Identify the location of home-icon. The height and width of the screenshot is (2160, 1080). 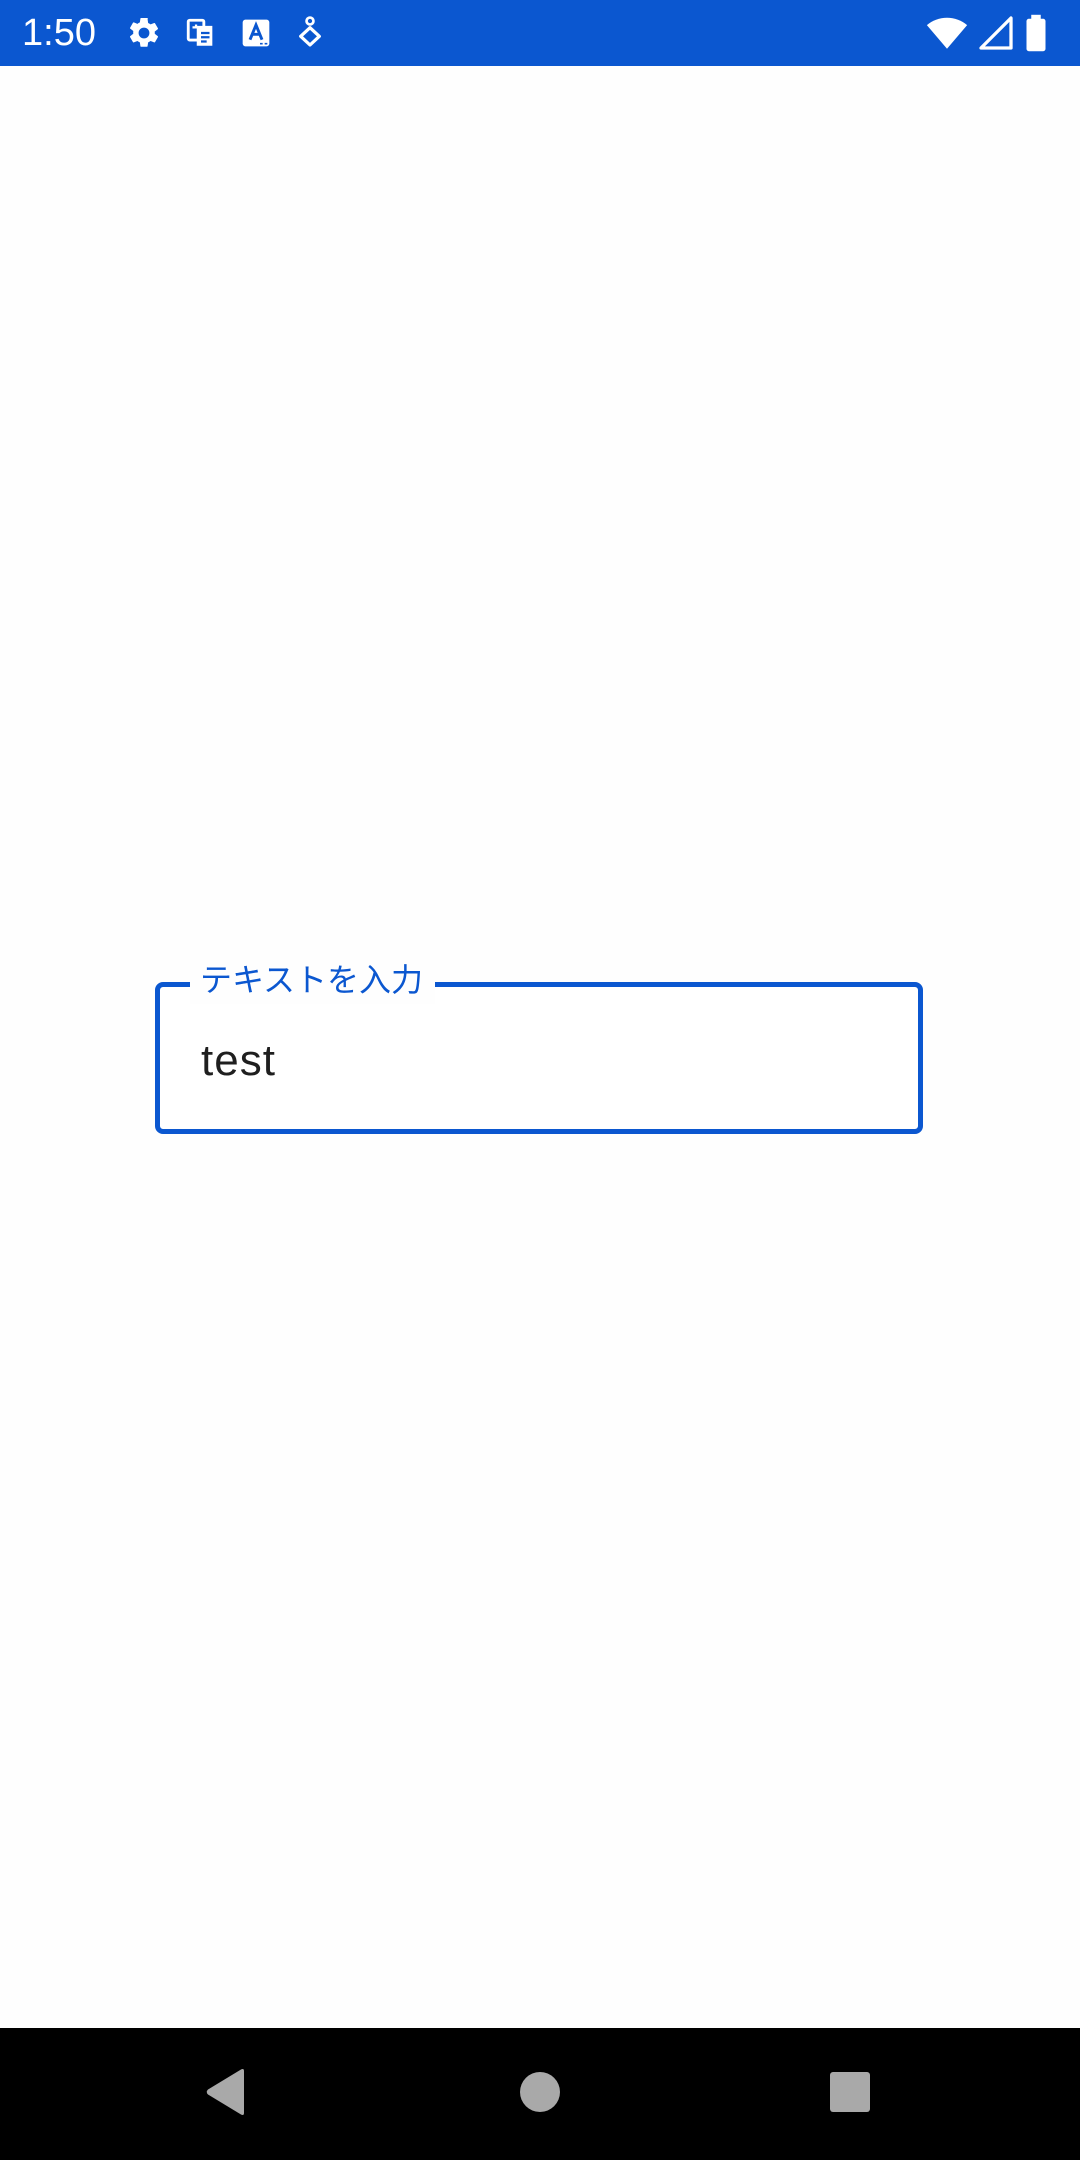
(540, 2094).